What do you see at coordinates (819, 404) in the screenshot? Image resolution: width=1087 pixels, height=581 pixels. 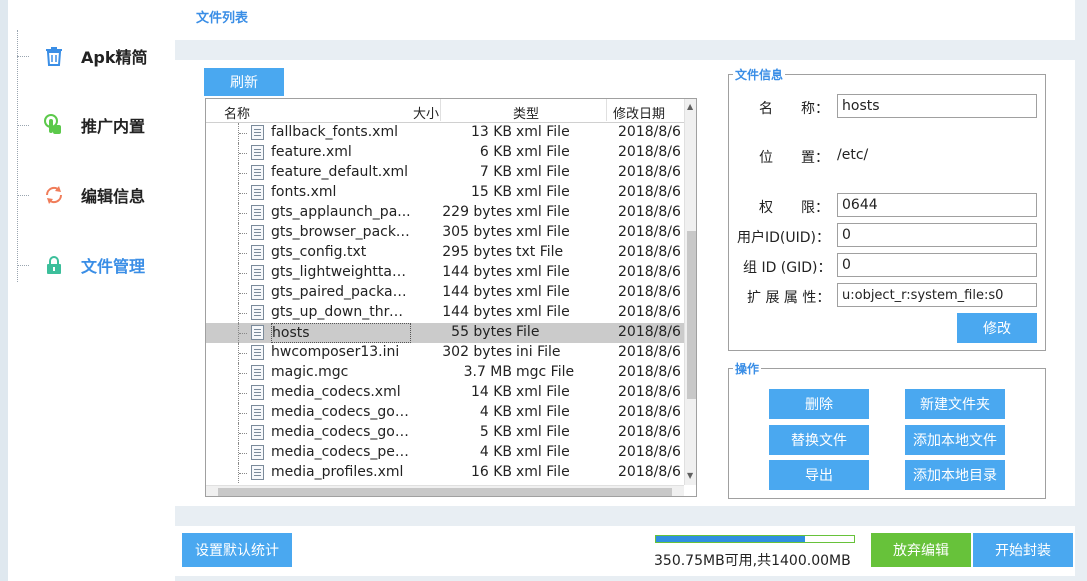 I see `delete-button: 删除` at bounding box center [819, 404].